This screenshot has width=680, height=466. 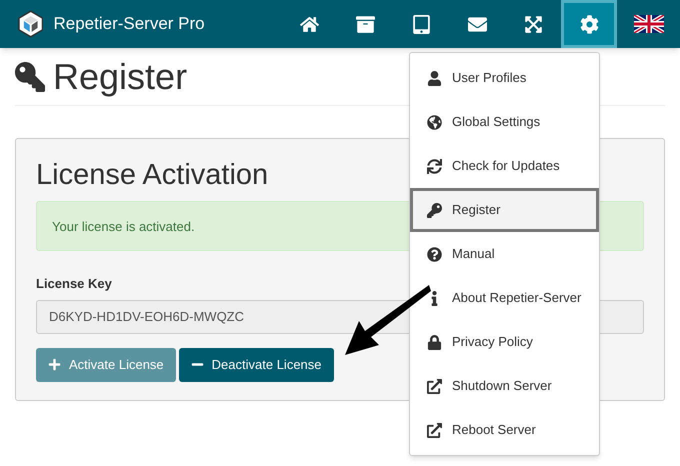 What do you see at coordinates (434, 254) in the screenshot?
I see `help-icon` at bounding box center [434, 254].